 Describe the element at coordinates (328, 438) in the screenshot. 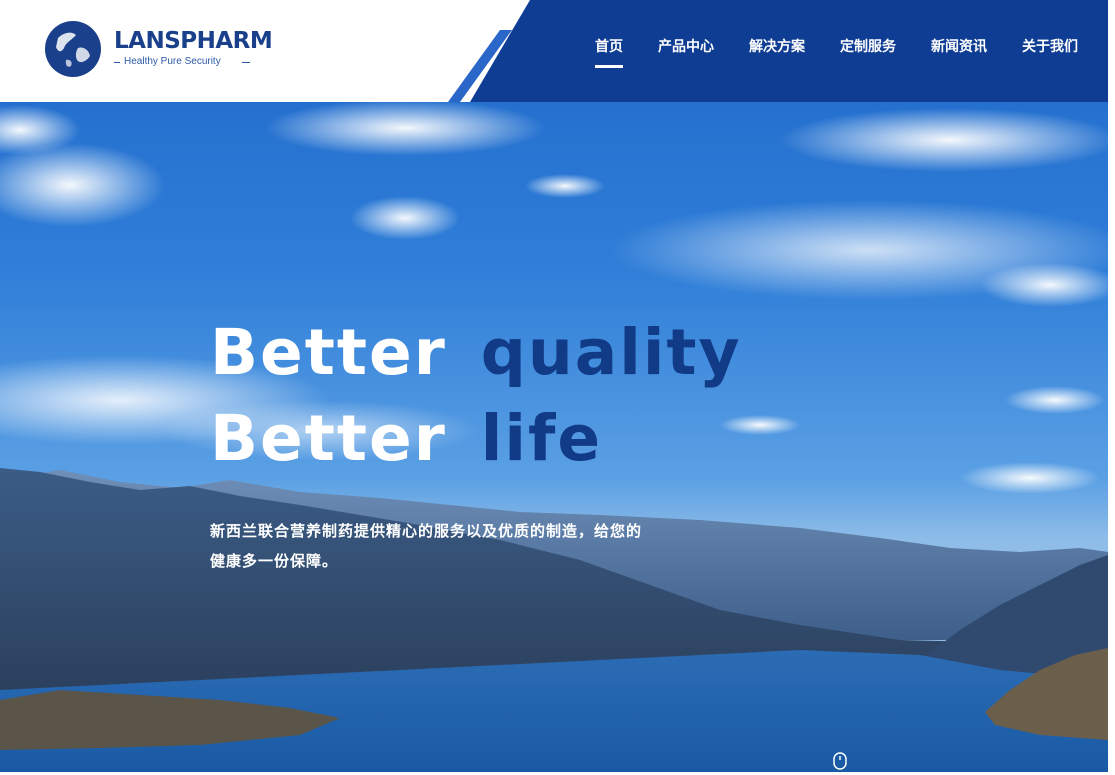

I see `hero-word-better-2: Better` at that location.